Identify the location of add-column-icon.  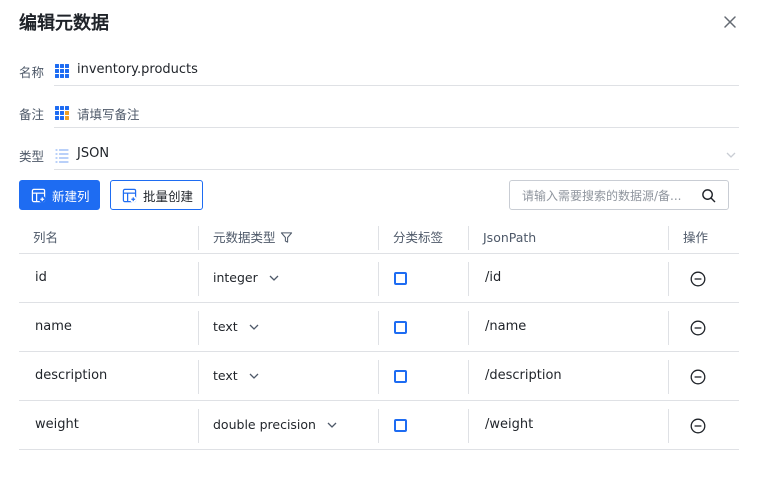
(38, 195).